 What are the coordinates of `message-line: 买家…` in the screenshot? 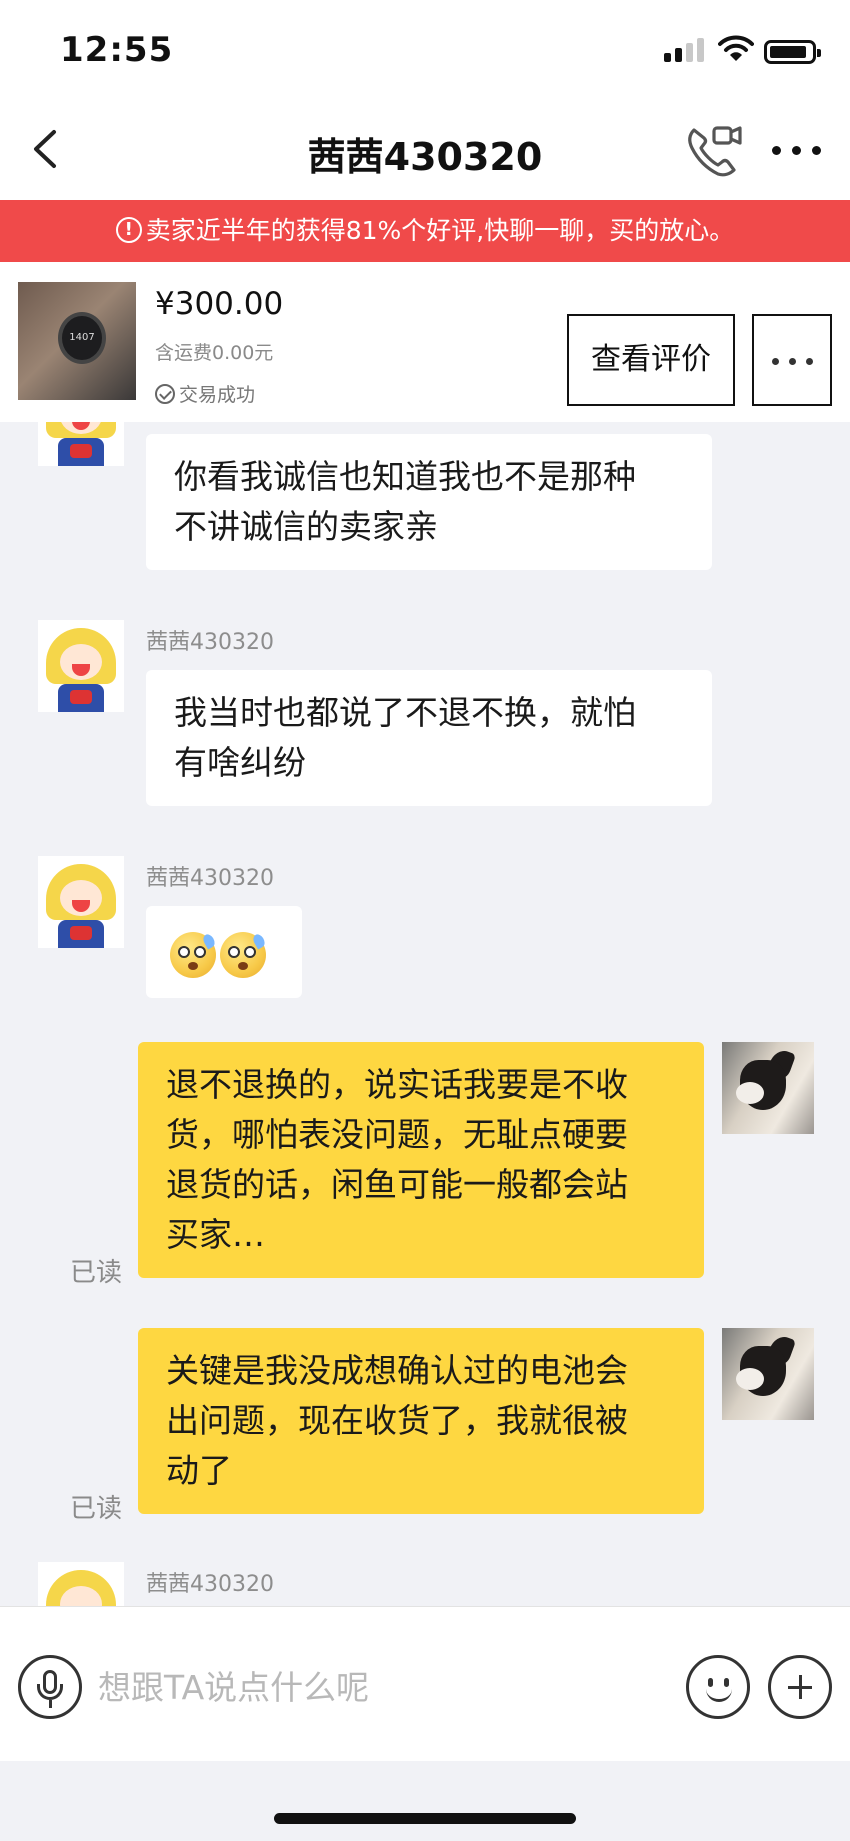 It's located at (215, 1234).